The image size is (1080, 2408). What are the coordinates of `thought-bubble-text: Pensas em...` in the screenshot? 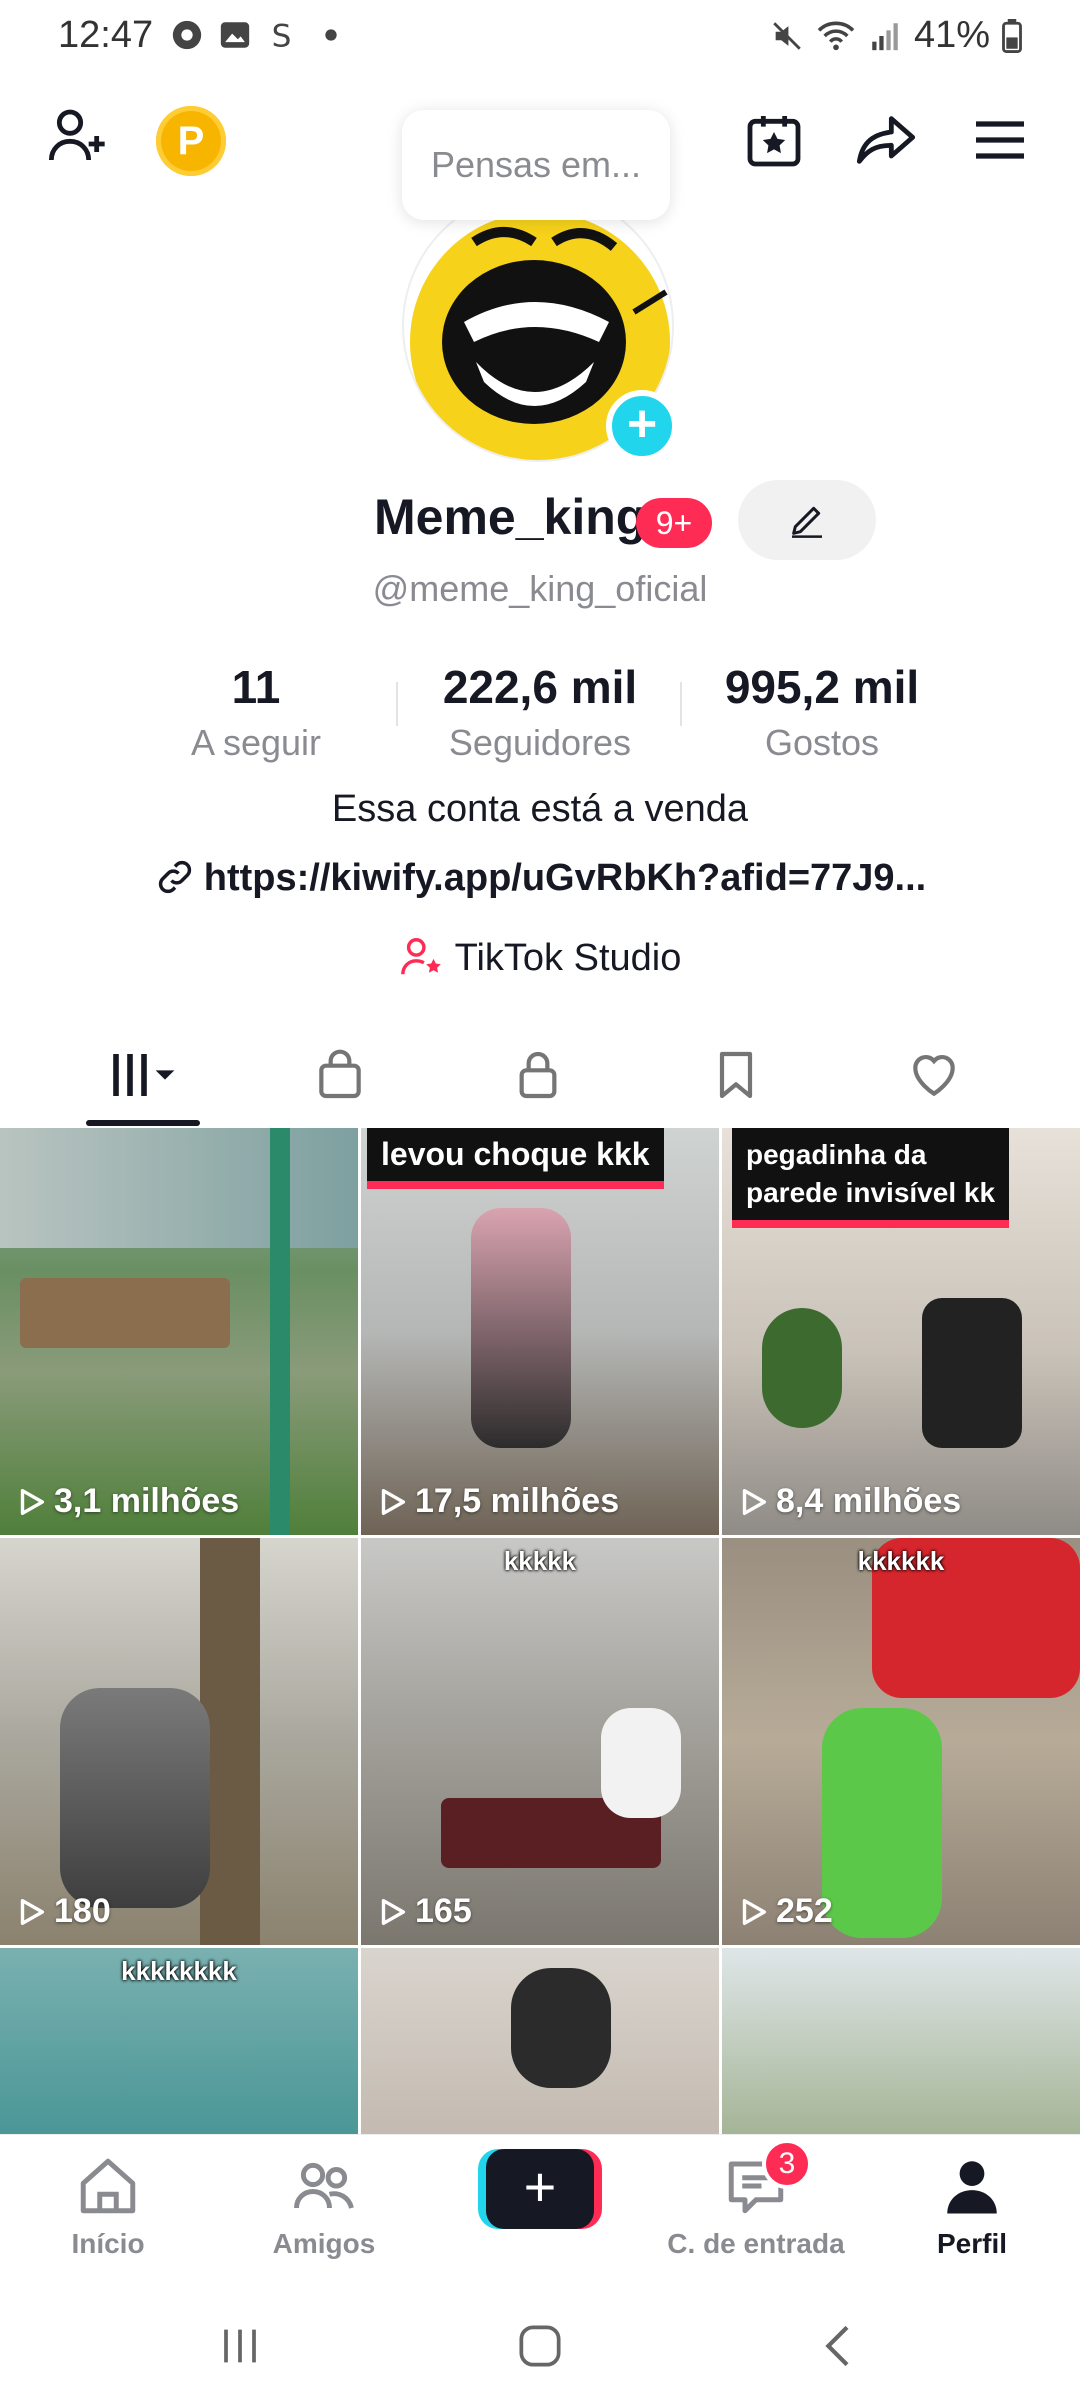 It's located at (536, 164).